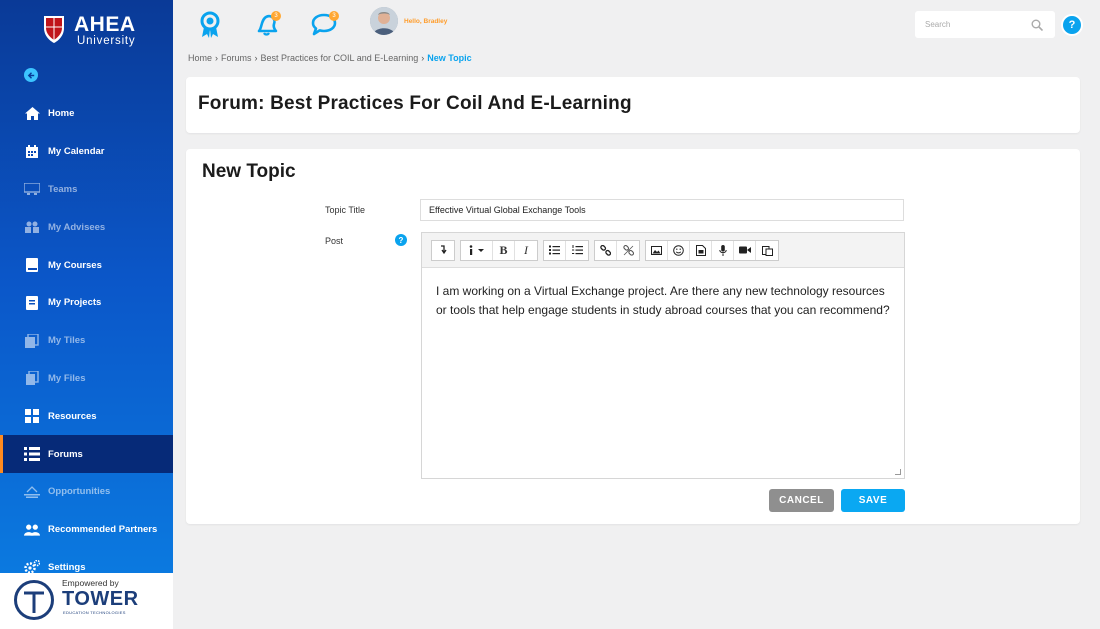 This screenshot has height=629, width=1100. Describe the element at coordinates (340, 58) in the screenshot. I see `breadcrumb-forum: Best Practices for COIL and E-Learning` at that location.